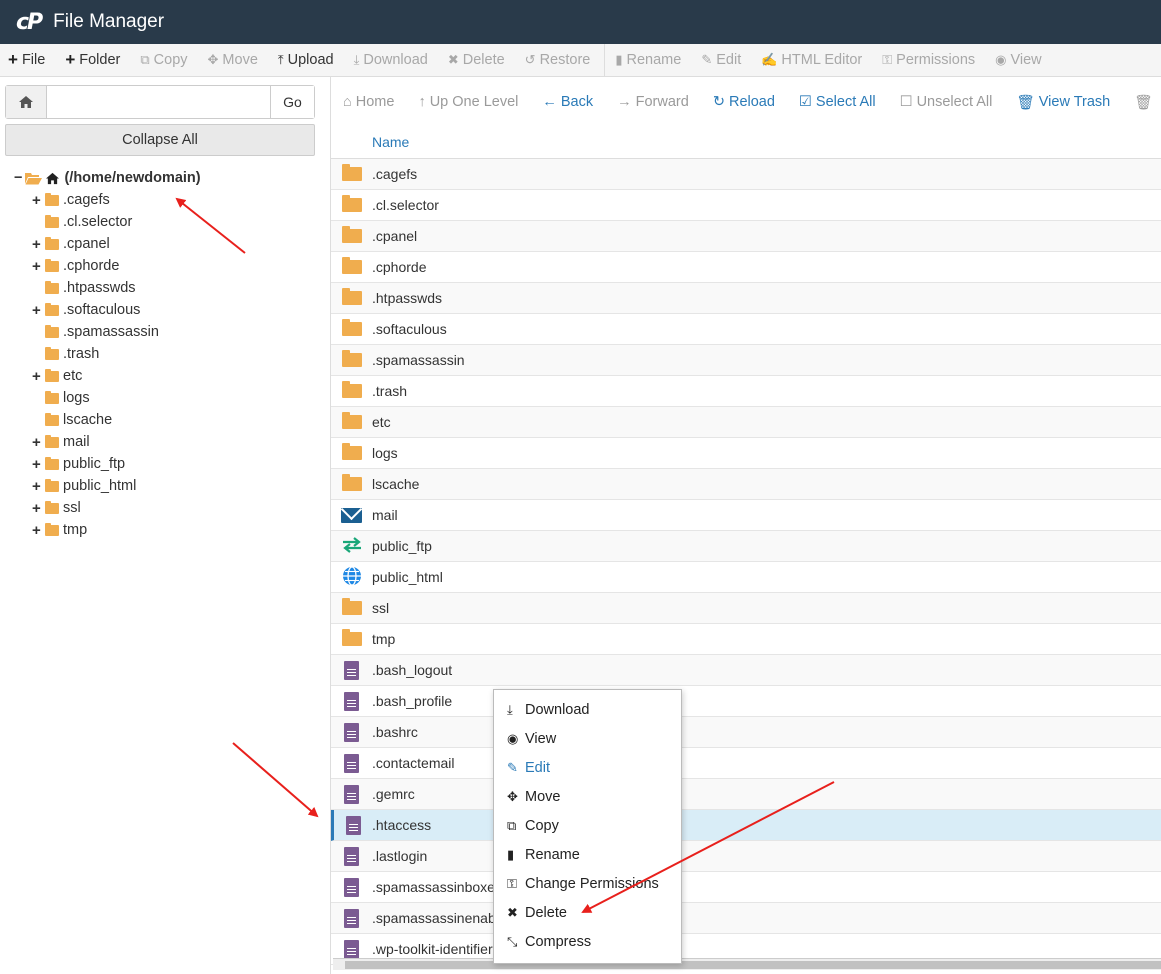 Image resolution: width=1161 pixels, height=974 pixels. What do you see at coordinates (235, 60) in the screenshot?
I see `move-button: ✥ Move` at bounding box center [235, 60].